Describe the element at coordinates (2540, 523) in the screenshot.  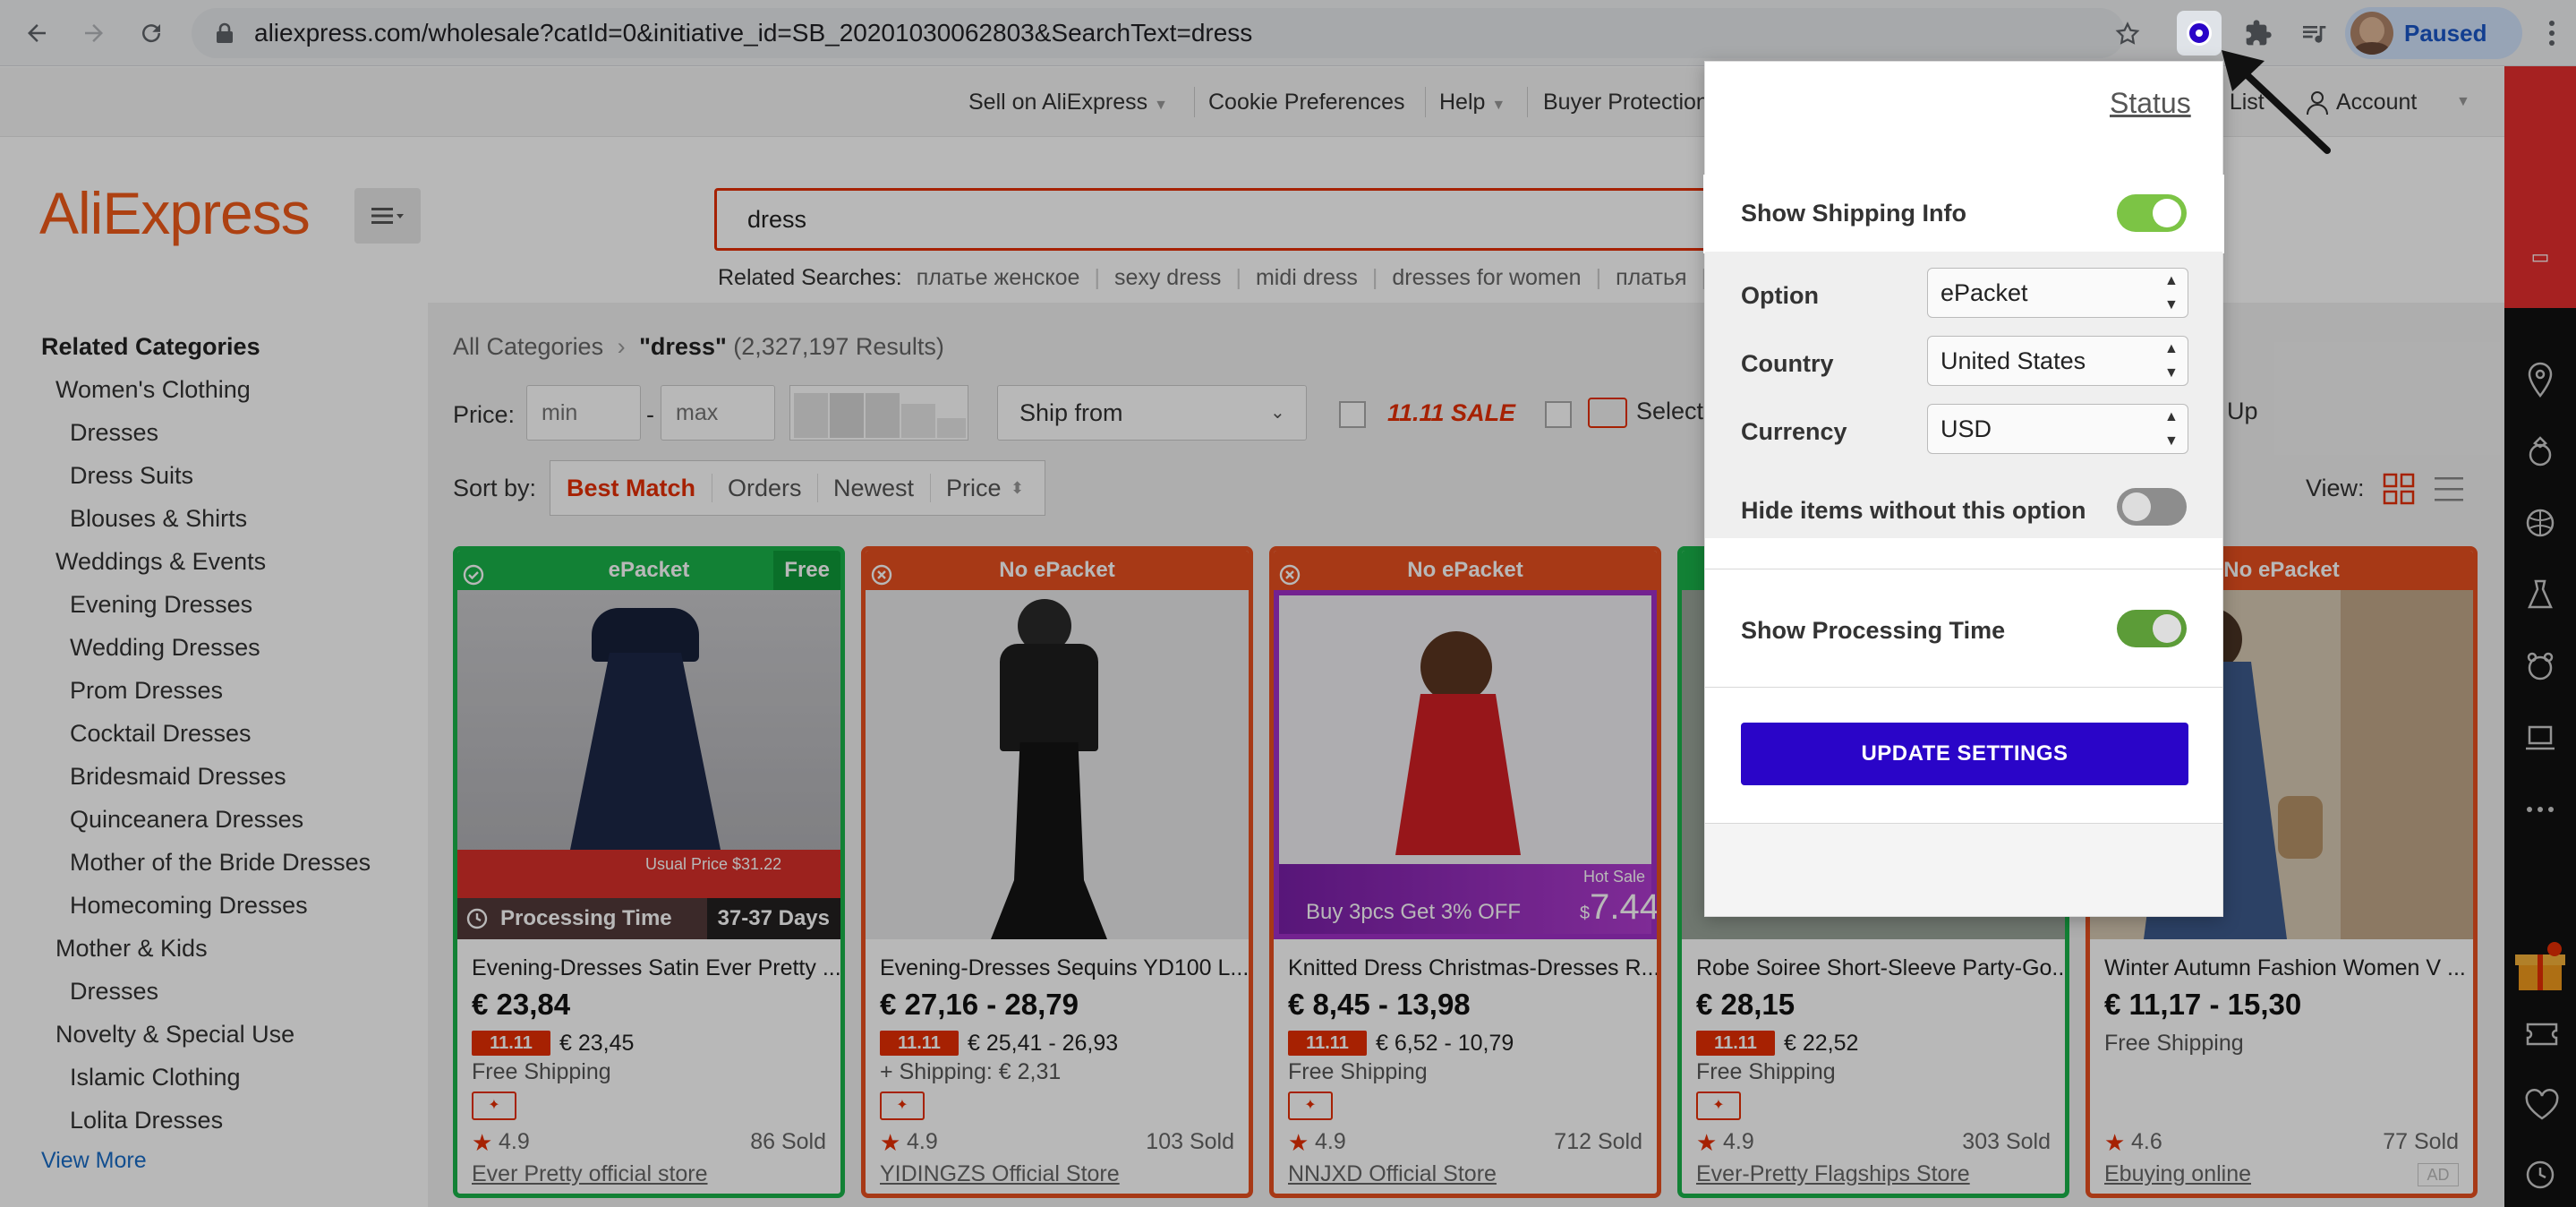
I see `ball-icon` at that location.